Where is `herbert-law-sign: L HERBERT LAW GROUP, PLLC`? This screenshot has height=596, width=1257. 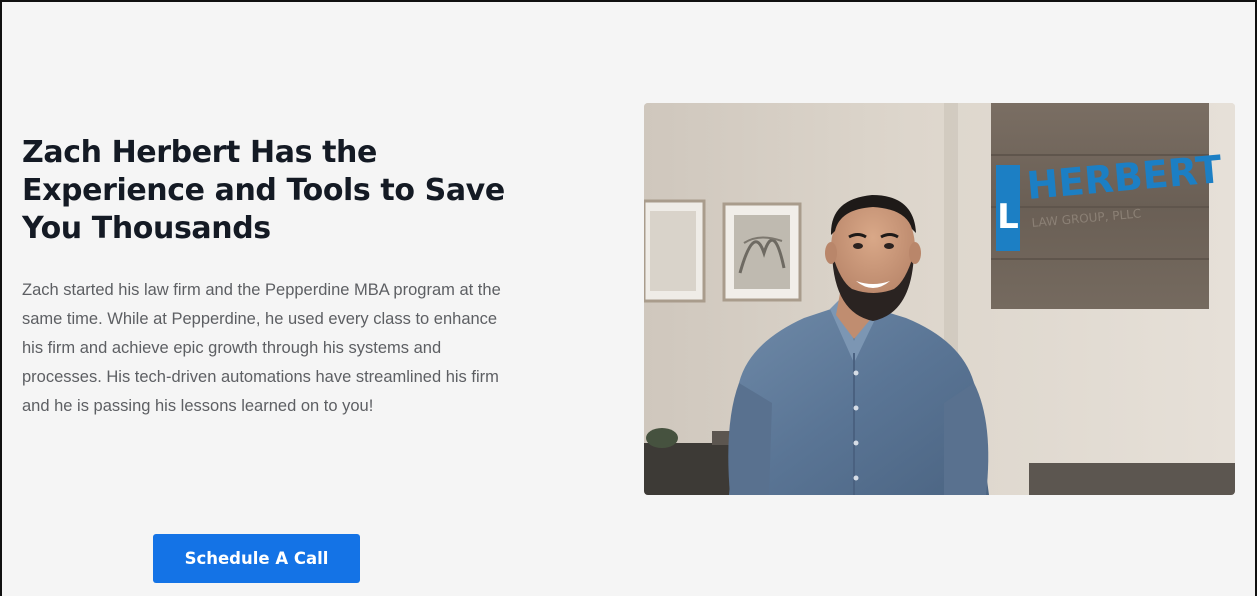 herbert-law-sign: L HERBERT LAW GROUP, PLLC is located at coordinates (1107, 206).